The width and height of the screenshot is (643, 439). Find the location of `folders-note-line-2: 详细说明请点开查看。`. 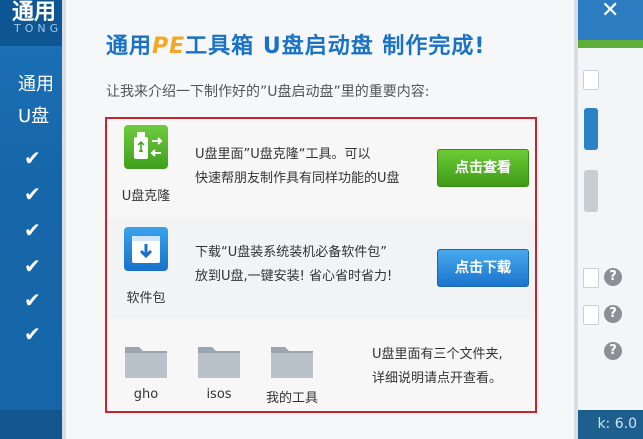

folders-note-line-2: 详细说明请点开查看。 is located at coordinates (437, 378).